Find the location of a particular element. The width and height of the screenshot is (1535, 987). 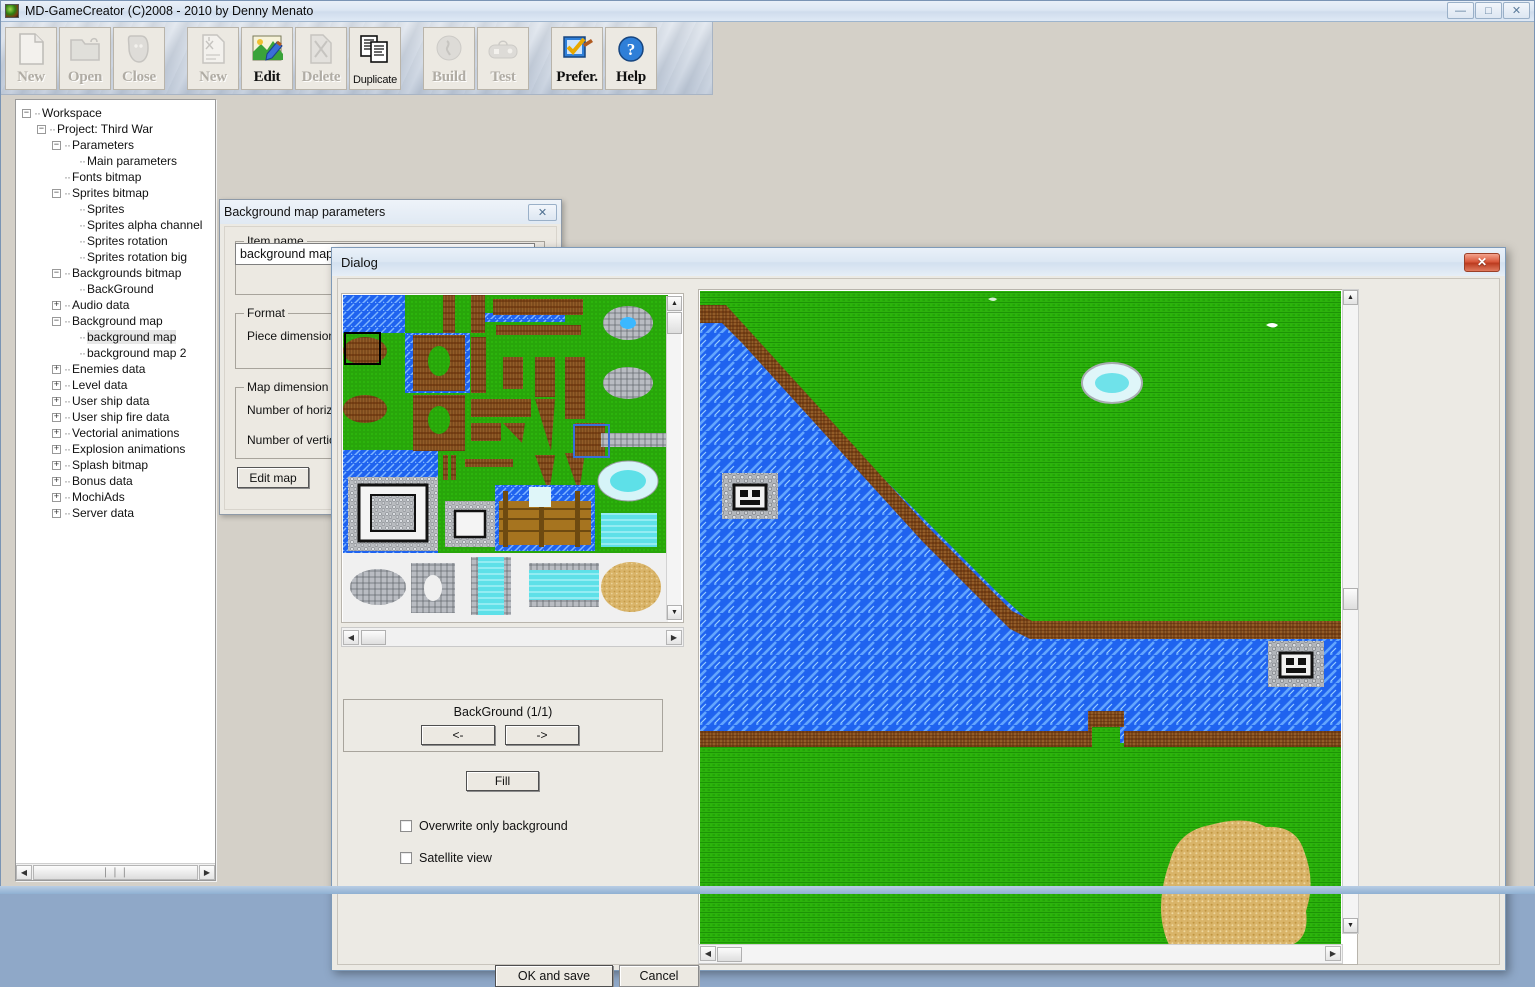

background-next-button: -> is located at coordinates (542, 735).